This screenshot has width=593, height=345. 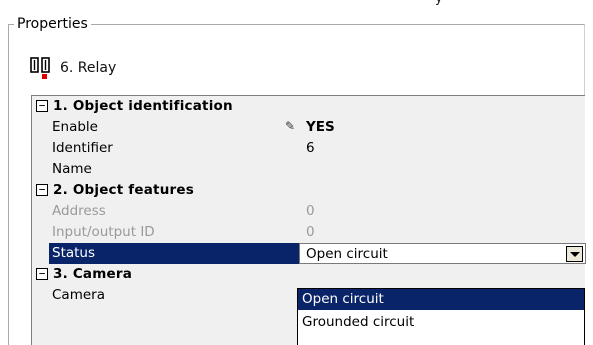 I want to click on property-name: Enable, so click(x=75, y=127).